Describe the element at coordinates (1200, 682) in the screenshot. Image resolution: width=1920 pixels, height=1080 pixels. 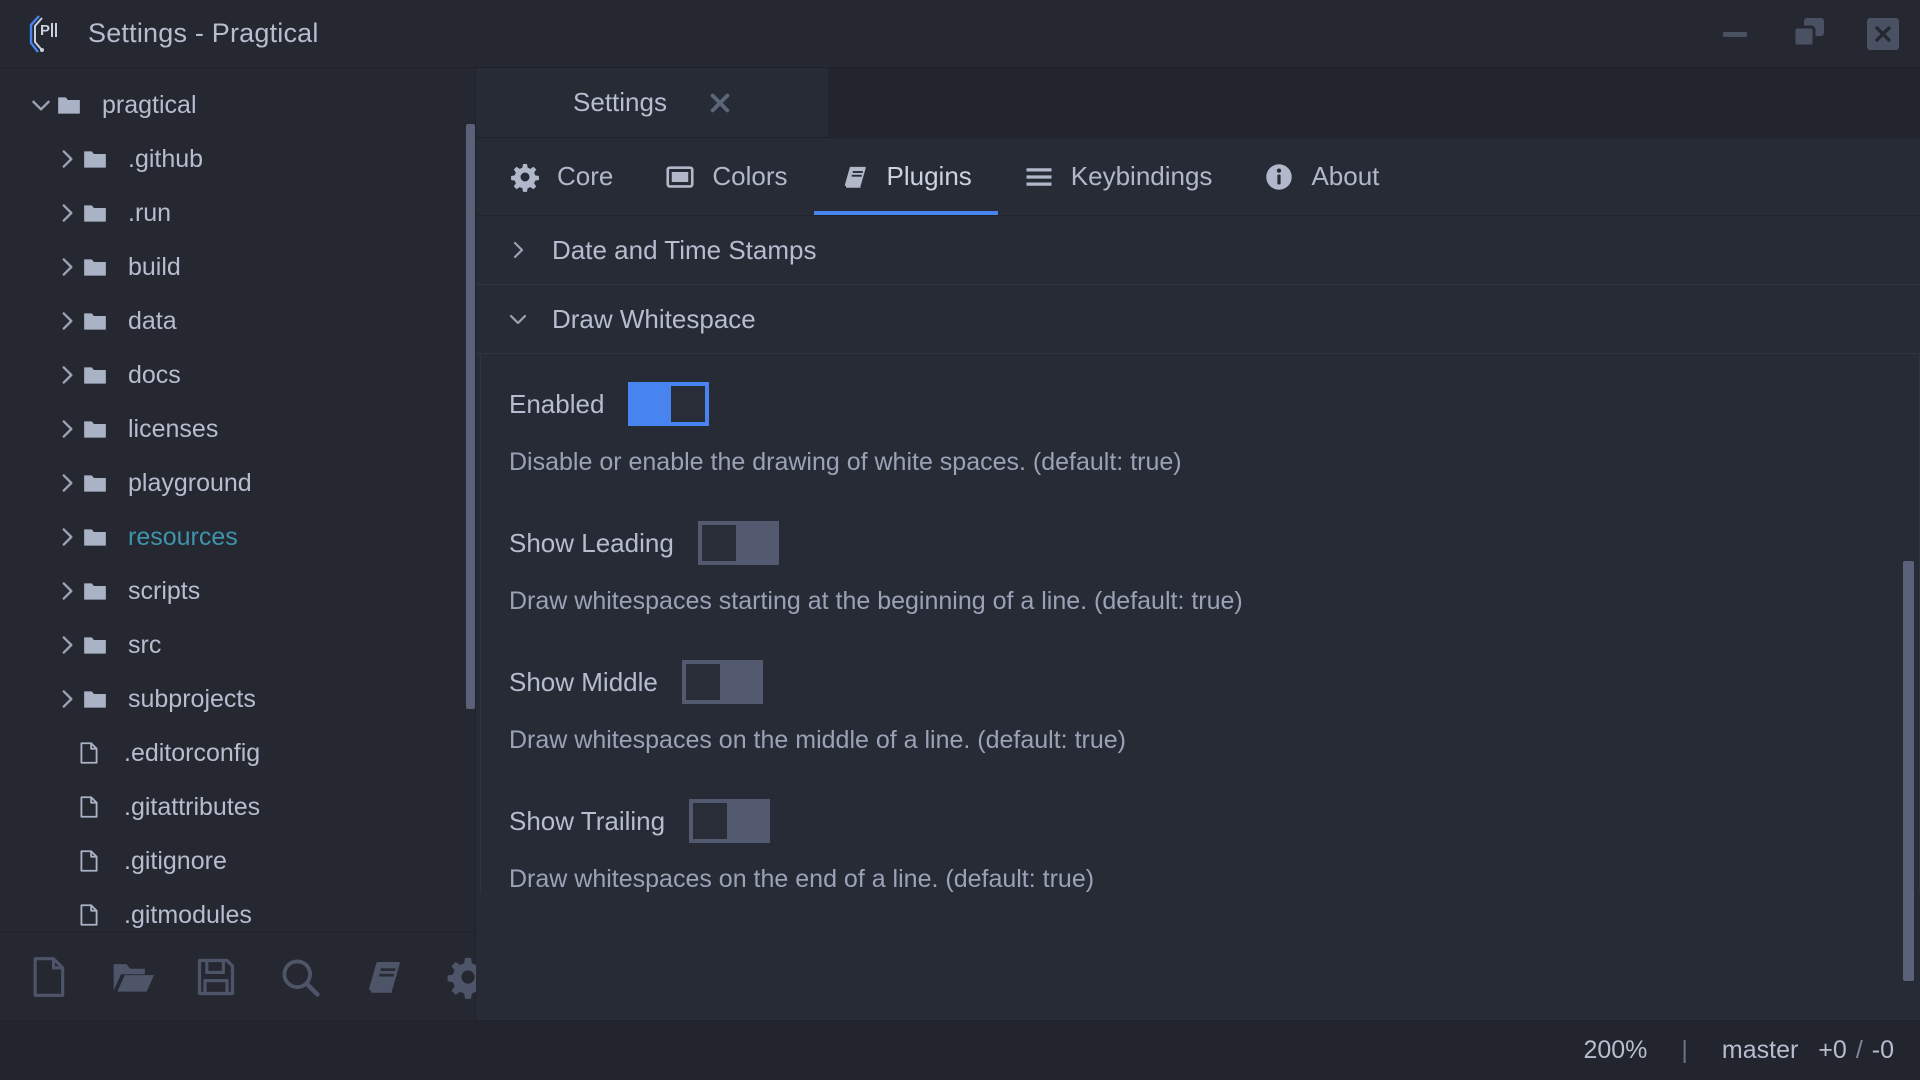
I see `setting-option-row: Show Middle` at that location.